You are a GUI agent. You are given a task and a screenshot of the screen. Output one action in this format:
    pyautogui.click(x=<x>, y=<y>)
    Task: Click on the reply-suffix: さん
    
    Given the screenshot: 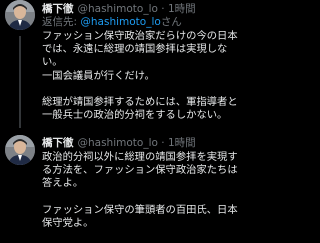 What is the action you would take?
    pyautogui.click(x=171, y=22)
    